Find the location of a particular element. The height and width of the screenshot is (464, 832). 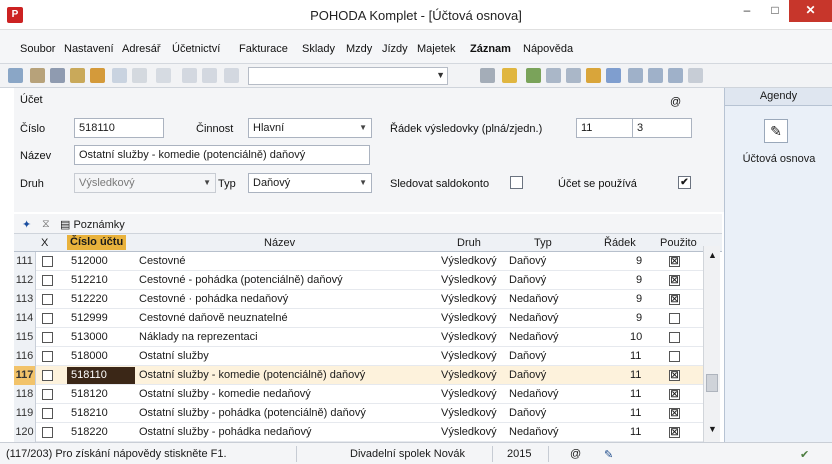

tools-icon is located at coordinates (37, 75).